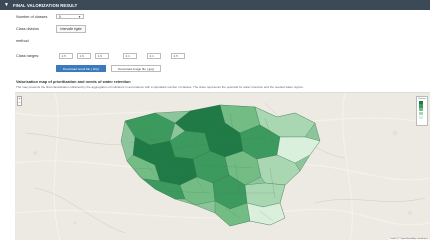 The width and height of the screenshot is (430, 240). Describe the element at coordinates (22, 41) in the screenshot. I see `method-label: method` at that location.